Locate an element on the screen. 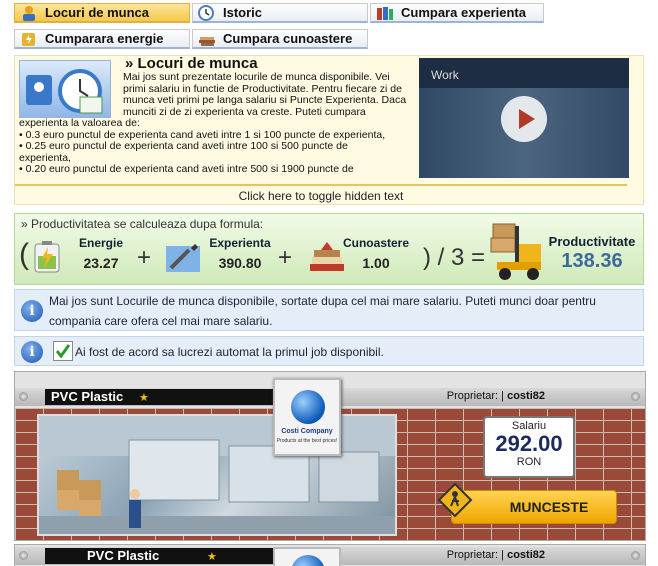 This screenshot has height=566, width=658. company-slogan: Products at the best prices! is located at coordinates (307, 441).